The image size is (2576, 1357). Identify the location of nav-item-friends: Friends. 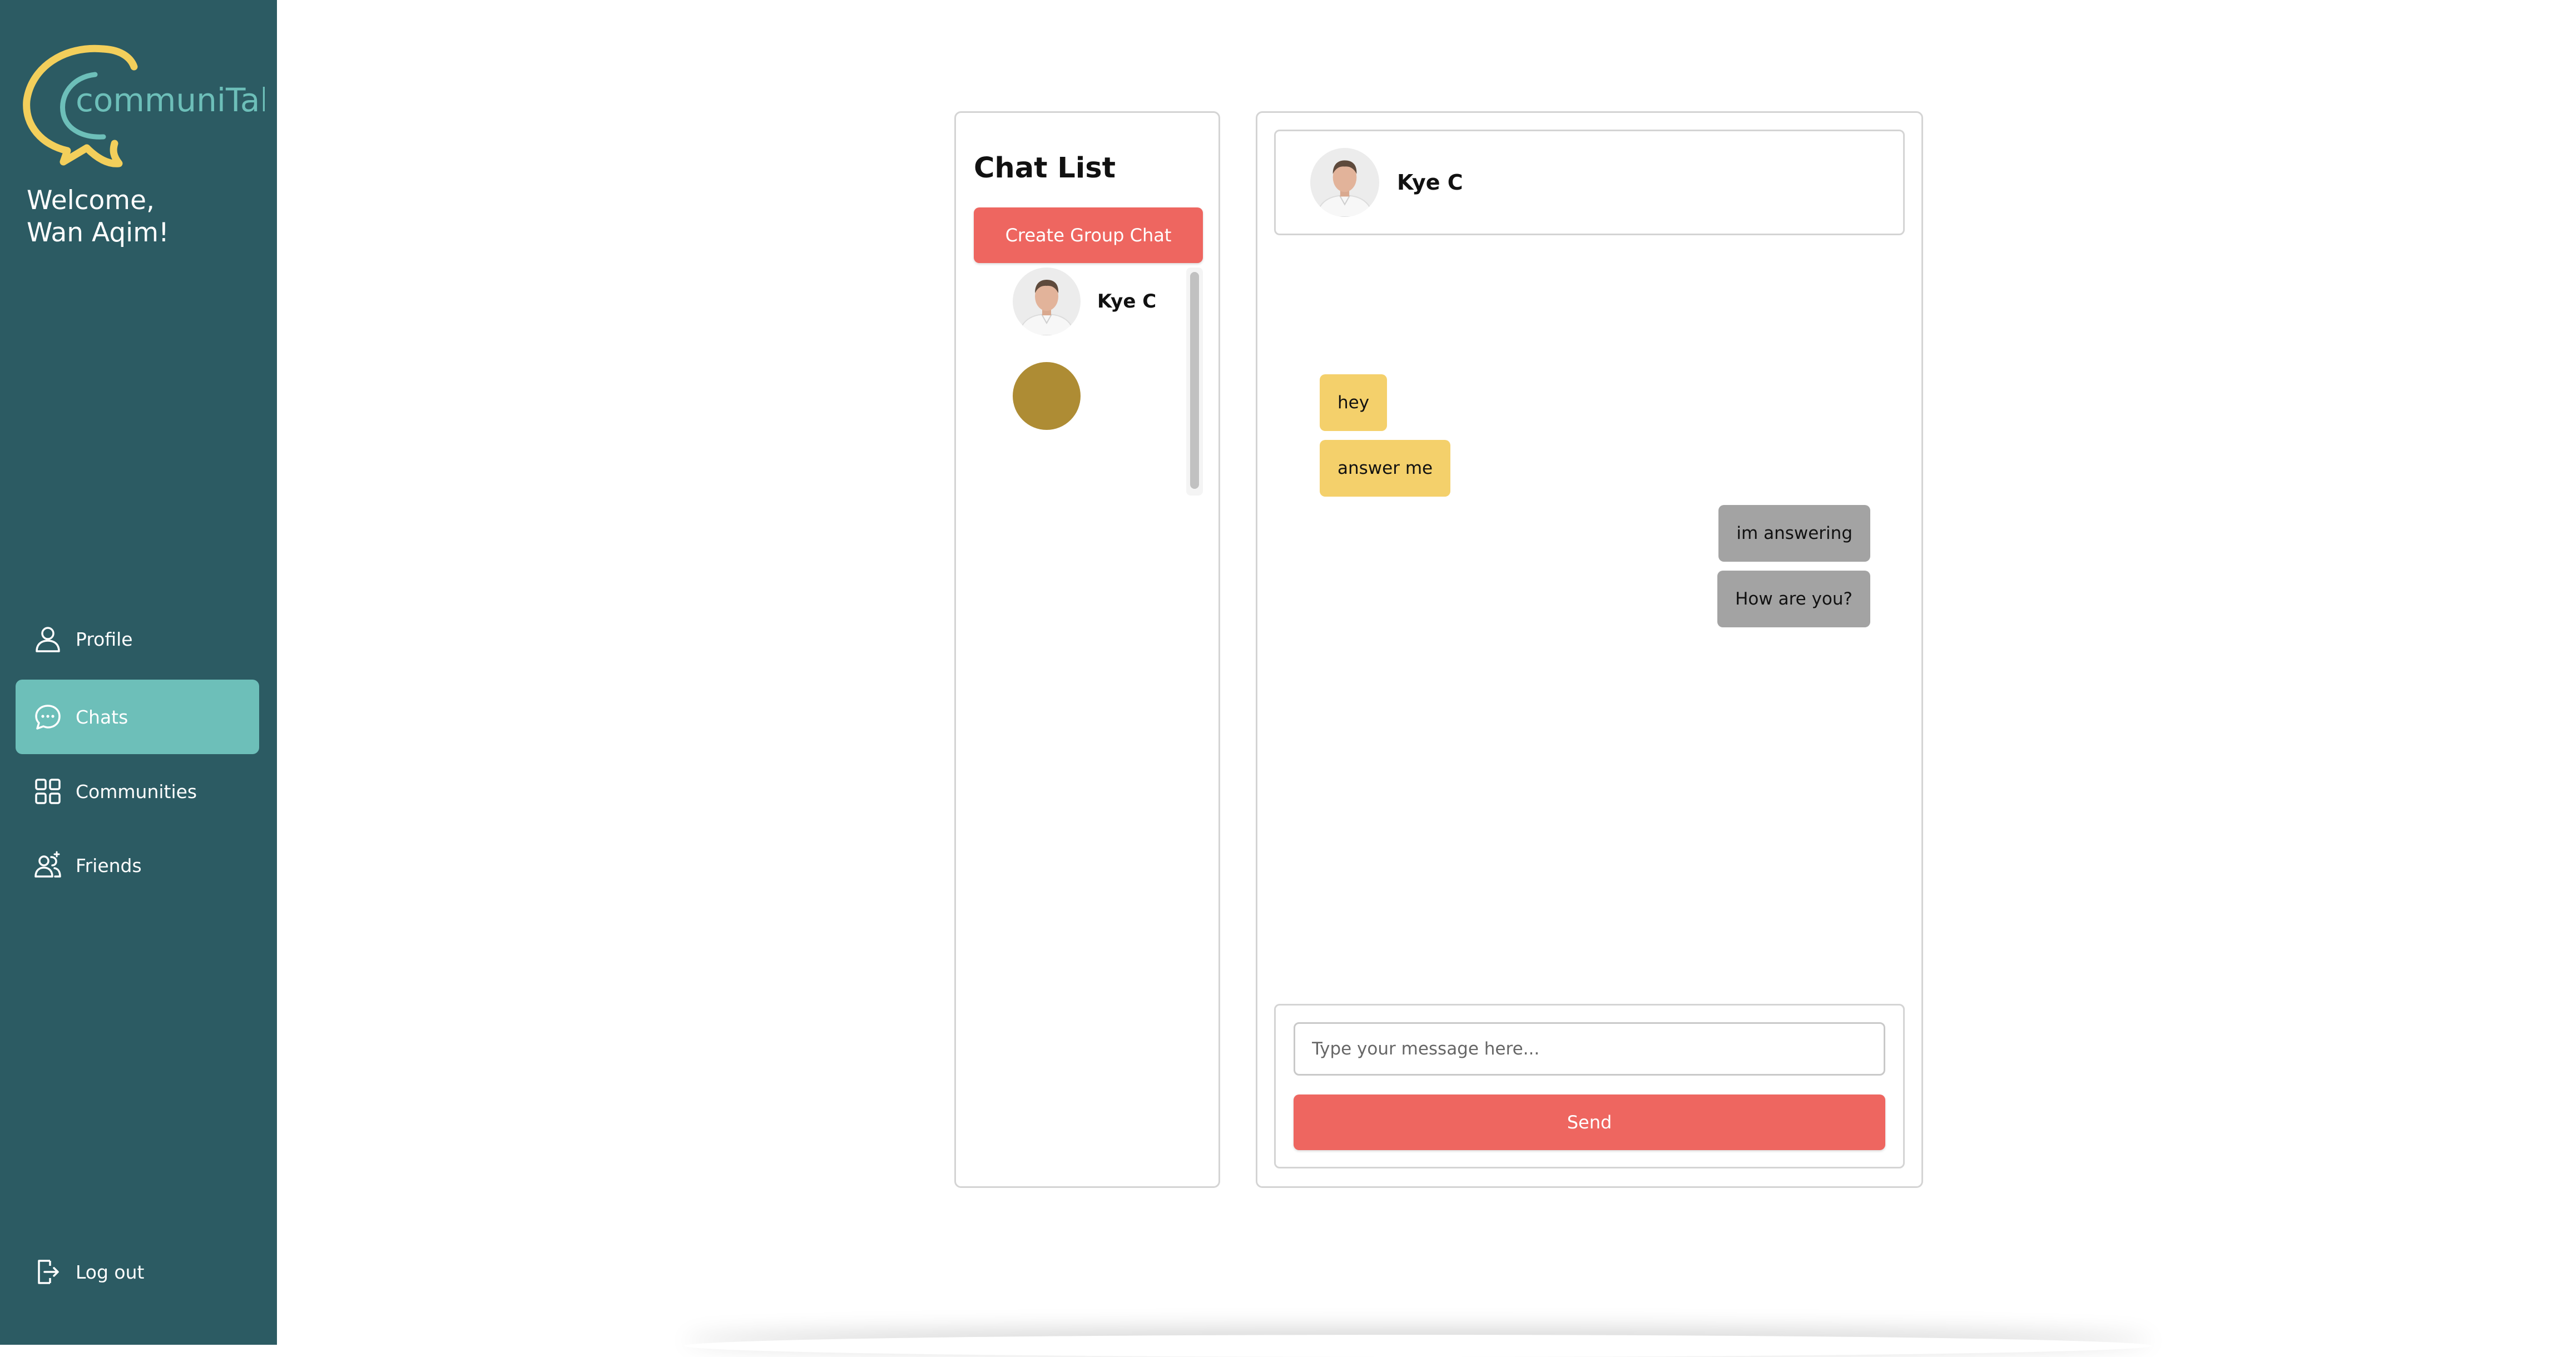
(137, 865).